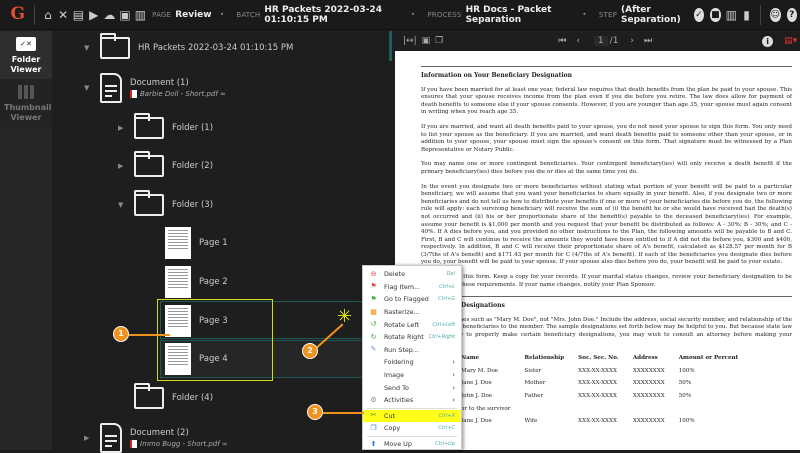  Describe the element at coordinates (775, 14) in the screenshot. I see `user-icon: ☺` at that location.